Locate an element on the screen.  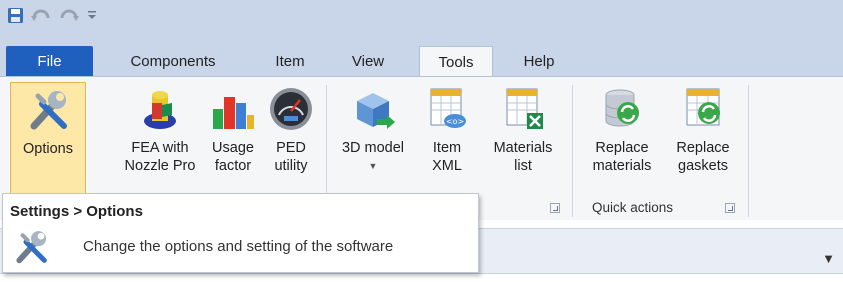
tab-tools: Tools is located at coordinates (456, 61).